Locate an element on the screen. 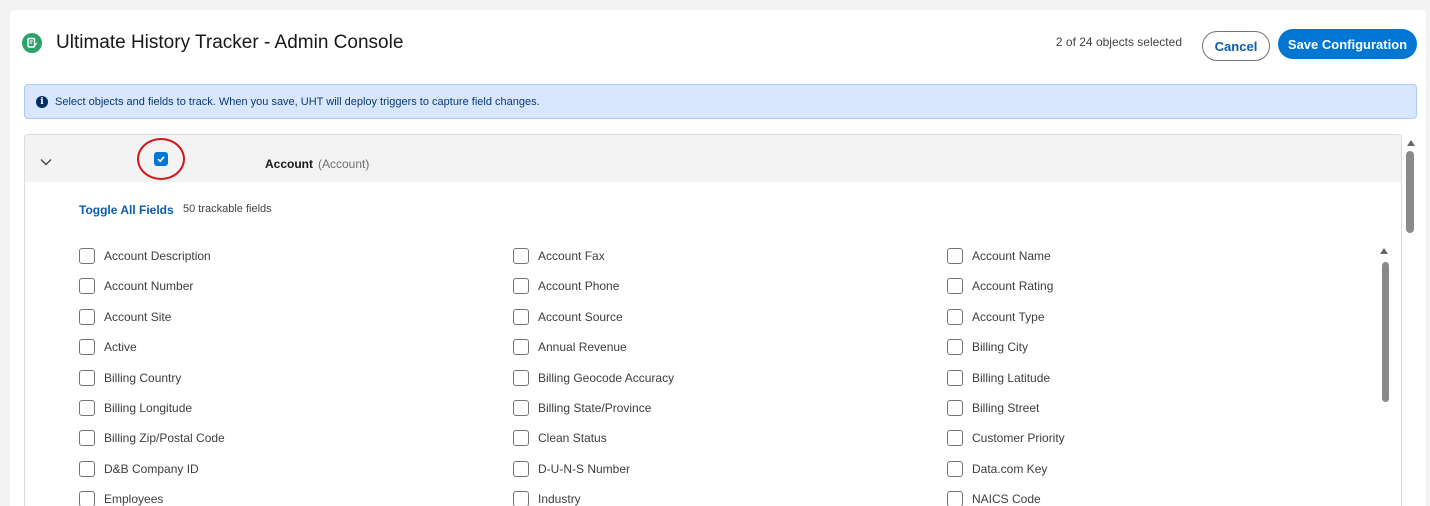  field-item: Employees is located at coordinates (296, 495).